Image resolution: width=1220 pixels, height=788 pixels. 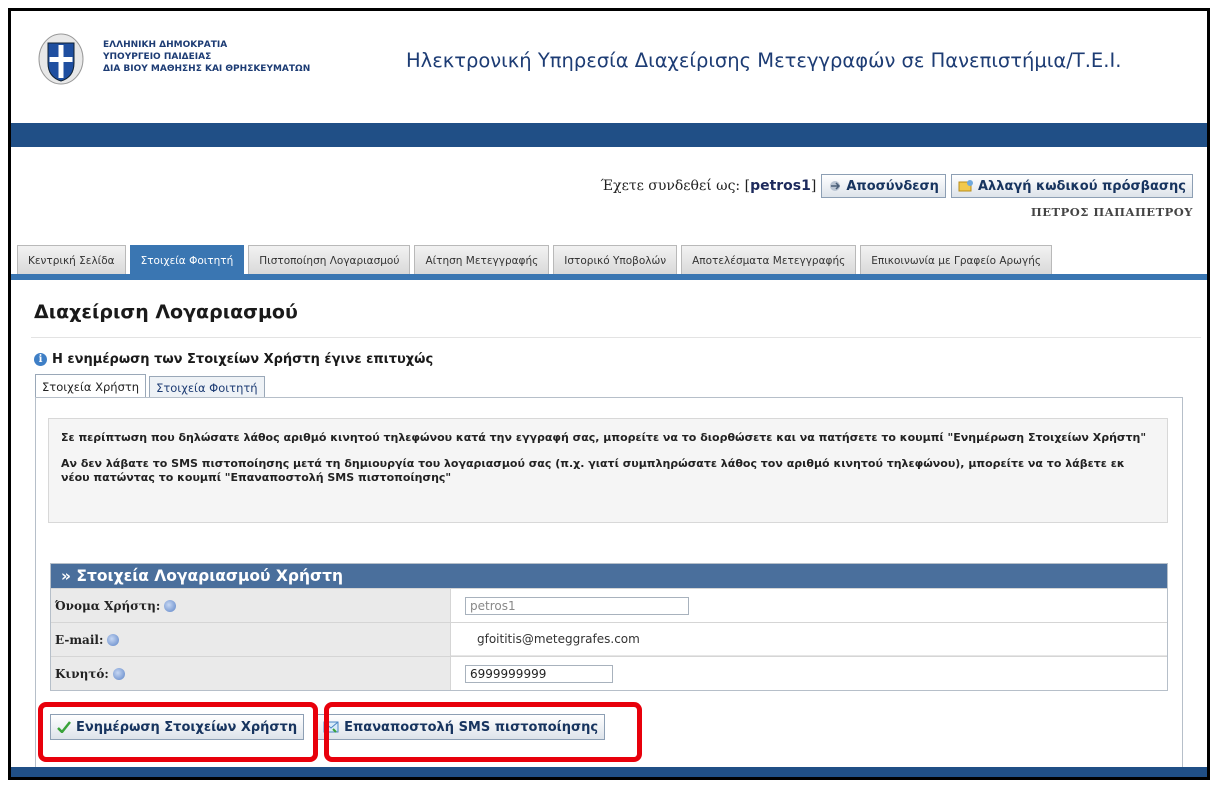 What do you see at coordinates (165, 45) in the screenshot?
I see `ministry-line-1: ΕΛΛΗΝΙΚΗ ΔΗΜΟΚΡΑΤΙΑ` at bounding box center [165, 45].